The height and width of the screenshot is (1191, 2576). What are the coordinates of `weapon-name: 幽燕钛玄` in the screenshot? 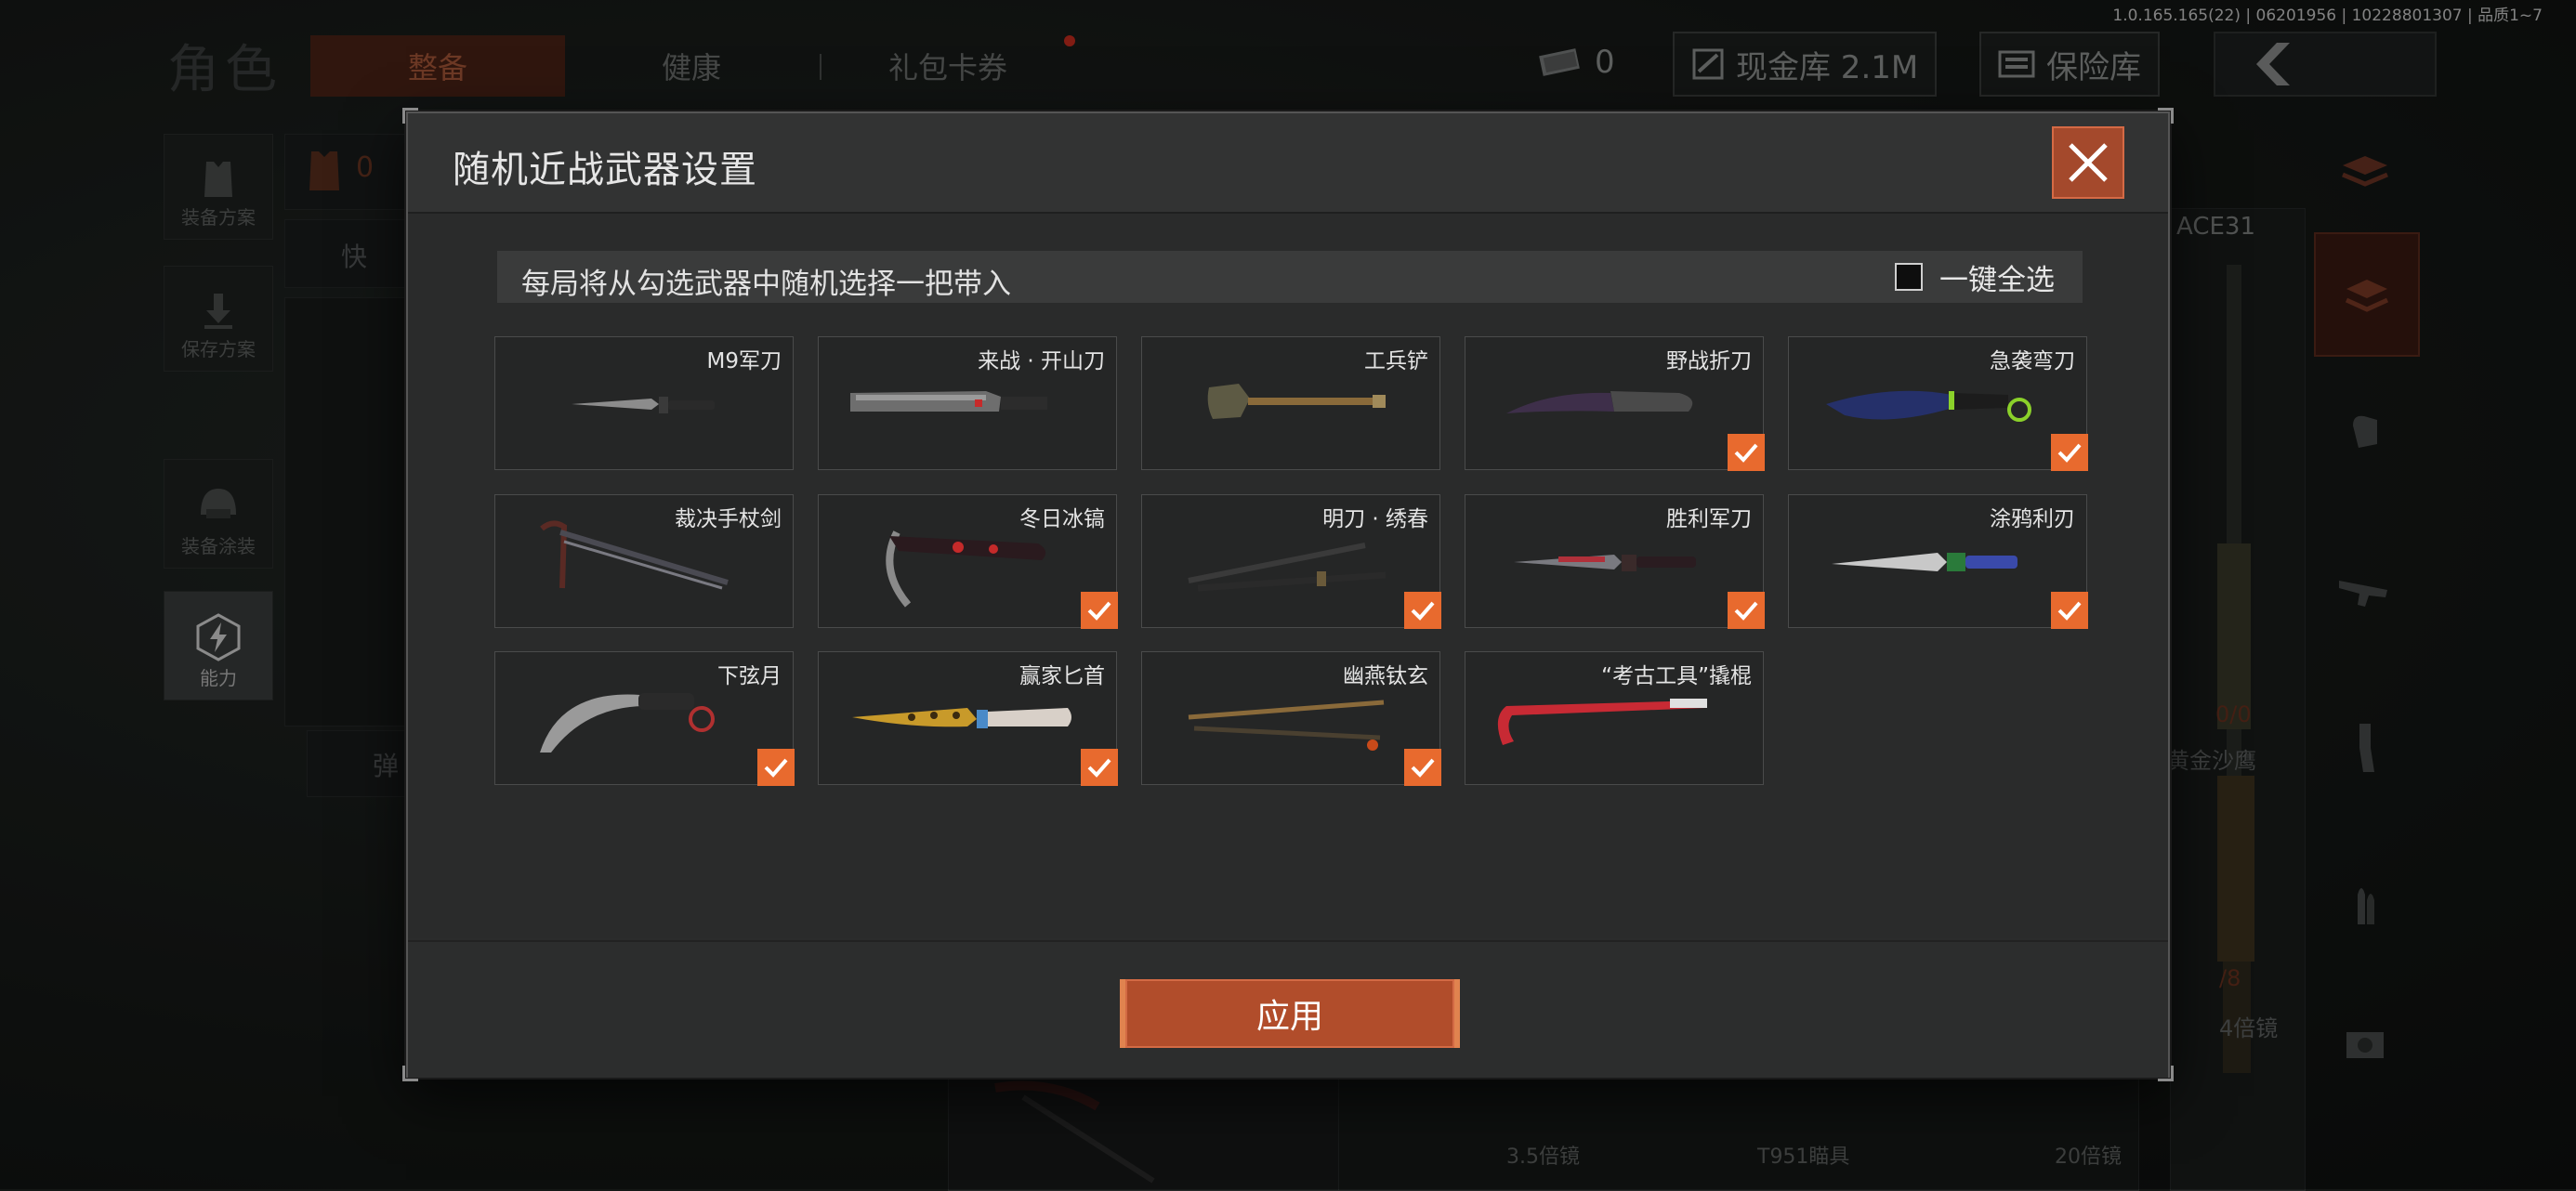 It's located at (1385, 676).